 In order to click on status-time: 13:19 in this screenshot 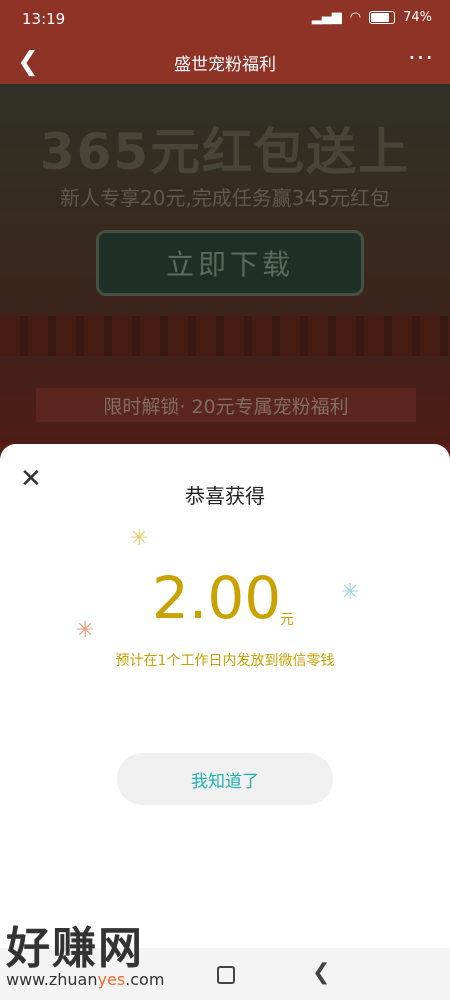, I will do `click(44, 19)`.